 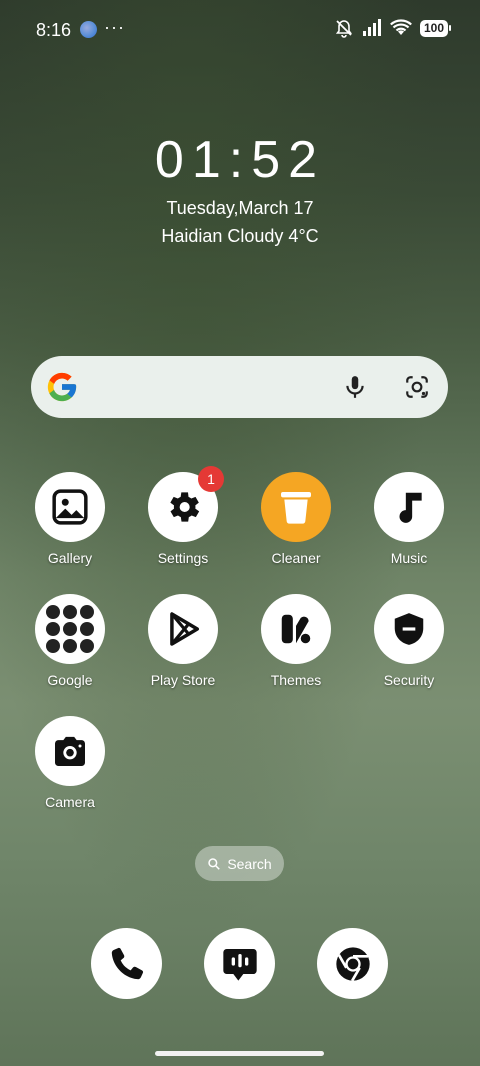 I want to click on notification-app-icon, so click(x=88, y=29).